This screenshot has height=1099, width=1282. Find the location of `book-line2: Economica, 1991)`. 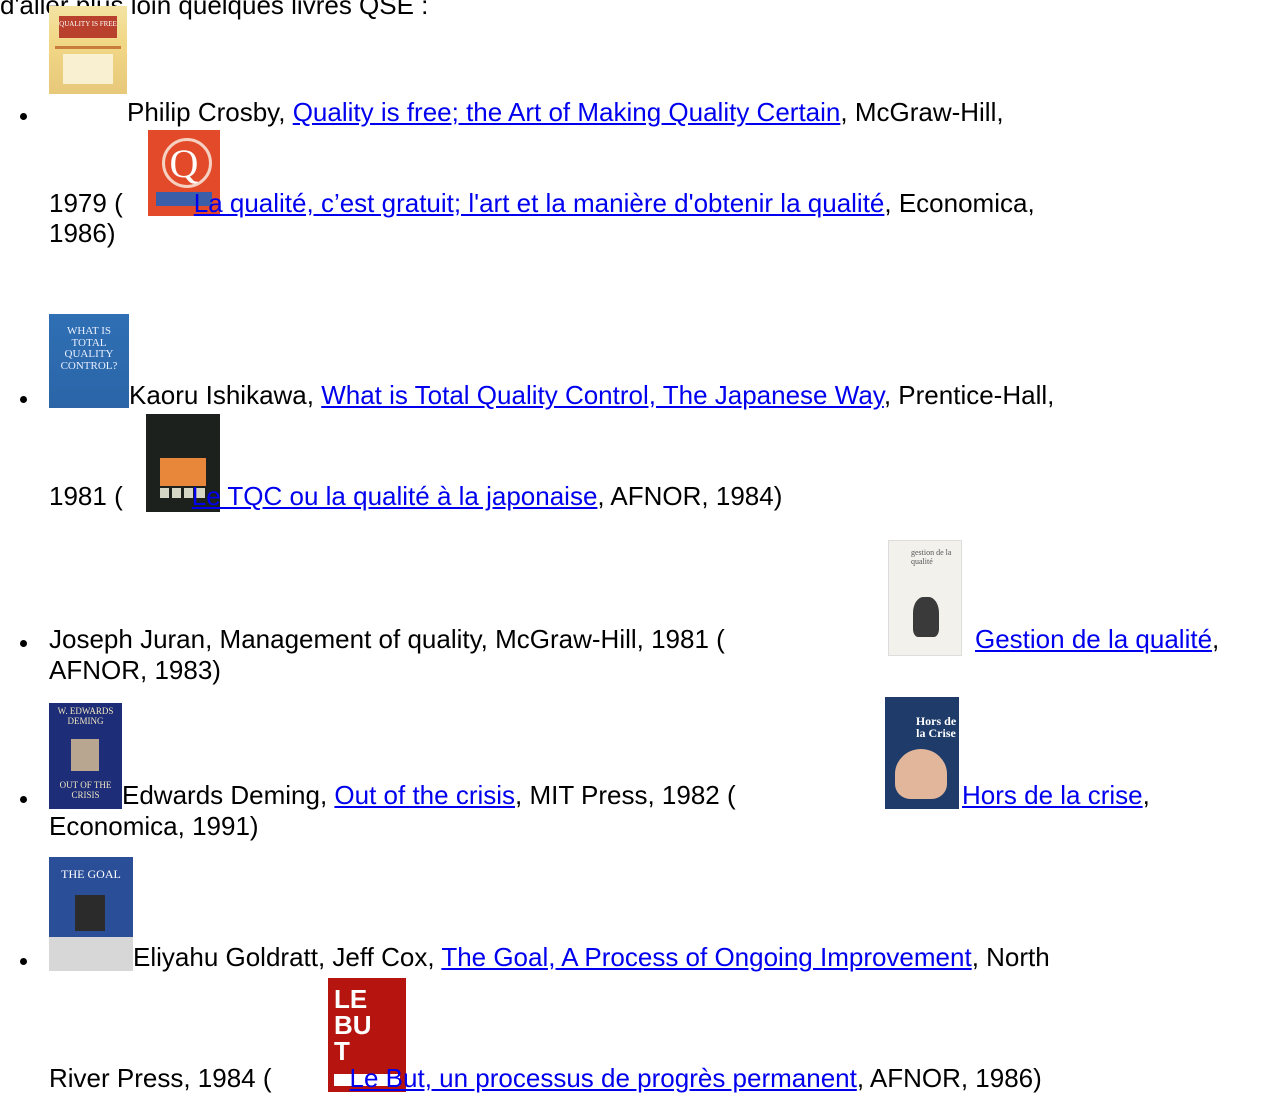

book-line2: Economica, 1991) is located at coordinates (154, 826).